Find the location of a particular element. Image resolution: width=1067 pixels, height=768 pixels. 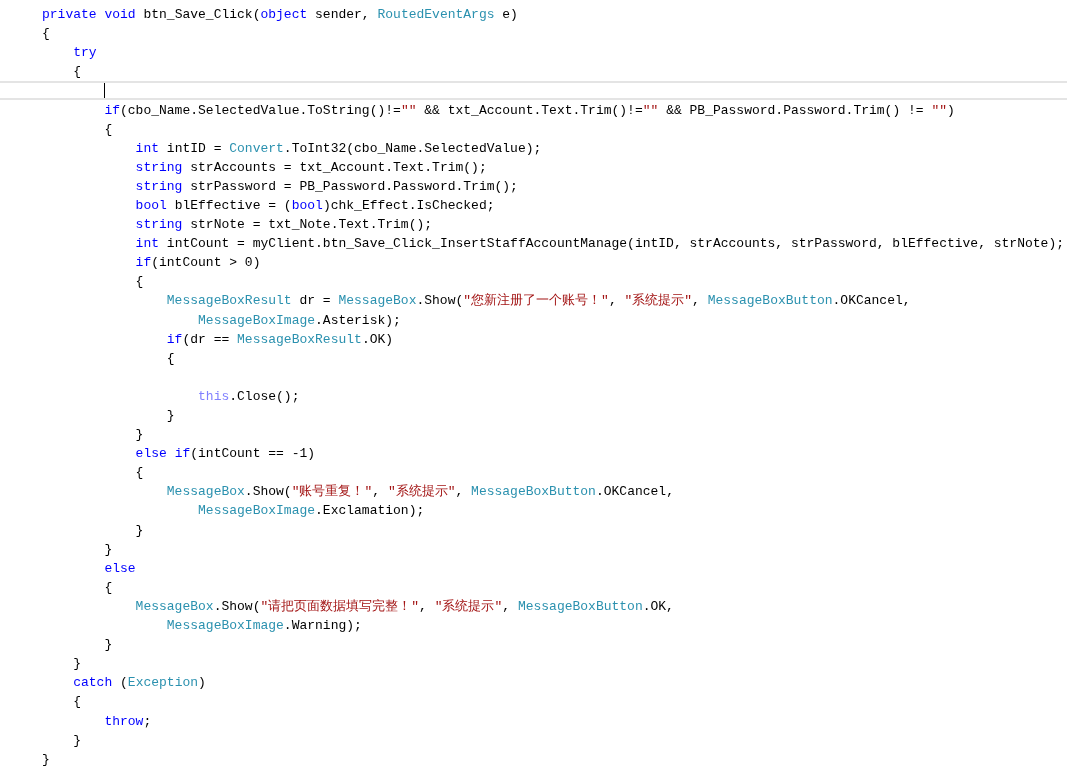

code-line: catch (Exception) is located at coordinates (139, 683).